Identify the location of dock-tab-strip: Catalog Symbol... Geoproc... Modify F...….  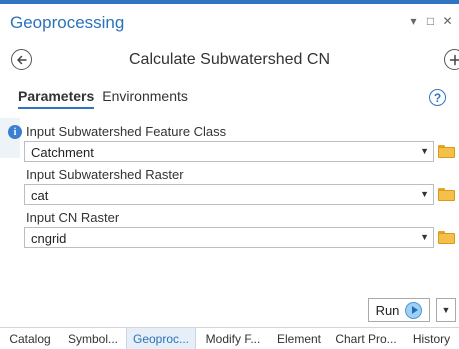
(229, 338).